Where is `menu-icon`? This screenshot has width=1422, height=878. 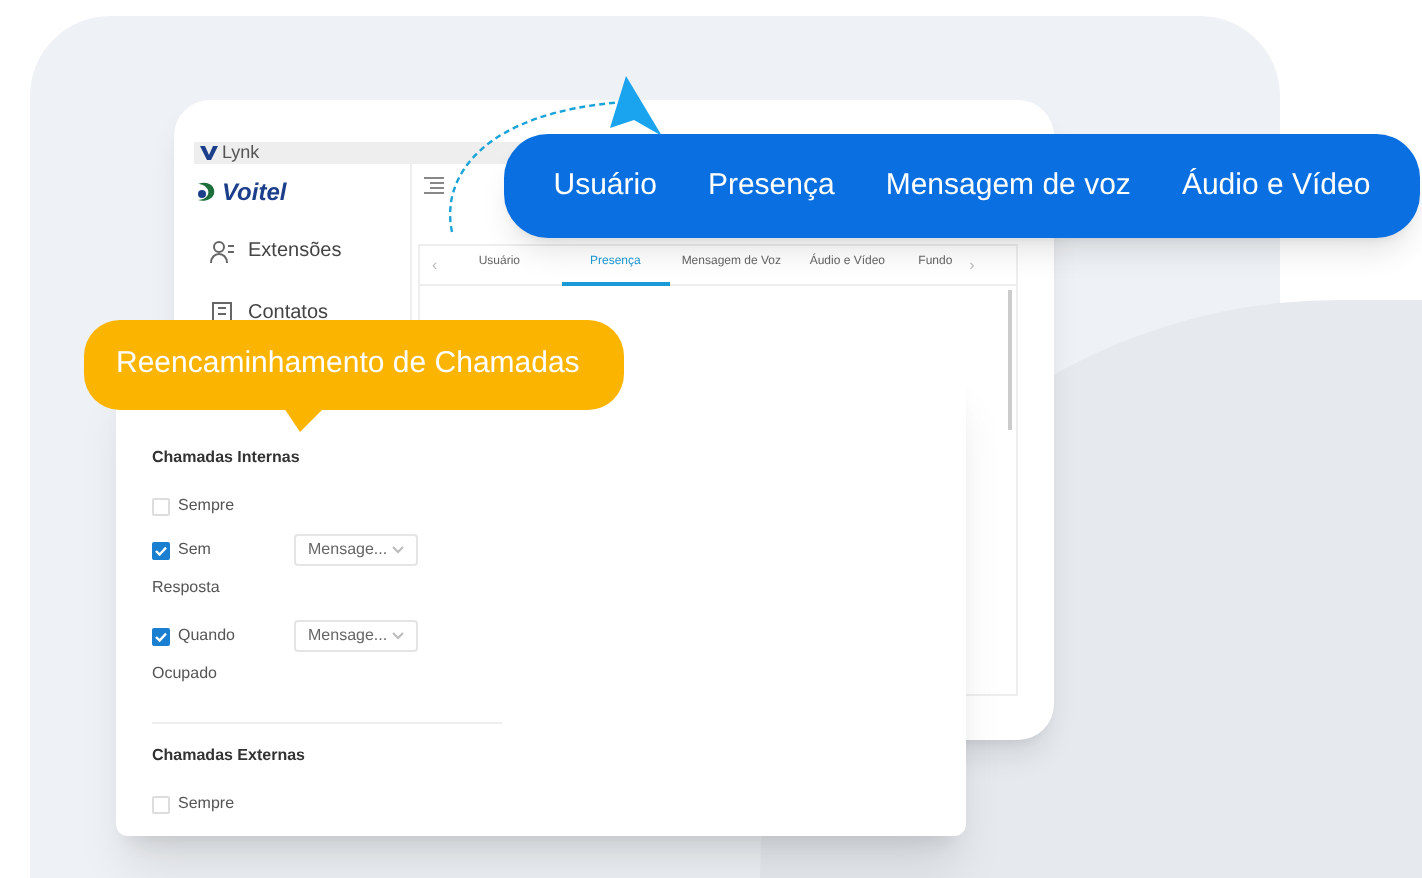
menu-icon is located at coordinates (434, 185).